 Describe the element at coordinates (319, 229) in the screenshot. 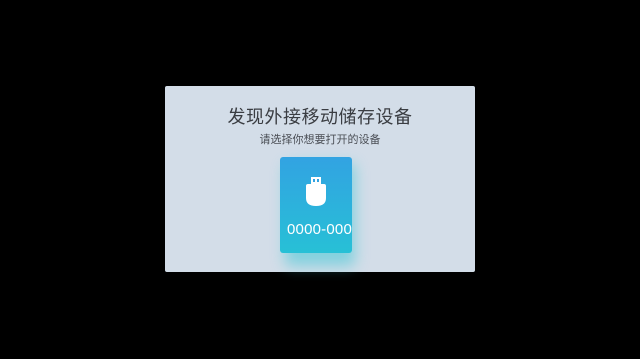

I see `device-name: 0000-0000` at that location.